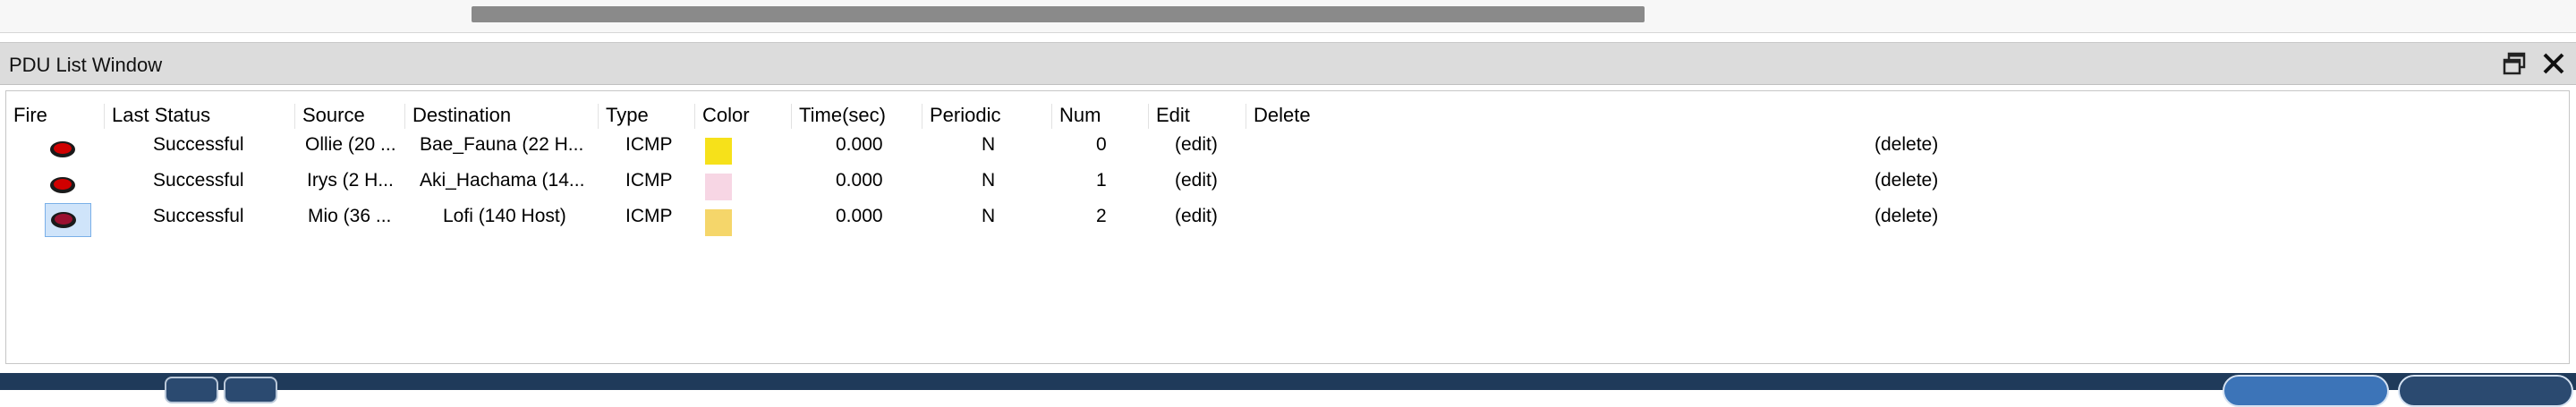  I want to click on num-cell: 0, so click(1101, 144).